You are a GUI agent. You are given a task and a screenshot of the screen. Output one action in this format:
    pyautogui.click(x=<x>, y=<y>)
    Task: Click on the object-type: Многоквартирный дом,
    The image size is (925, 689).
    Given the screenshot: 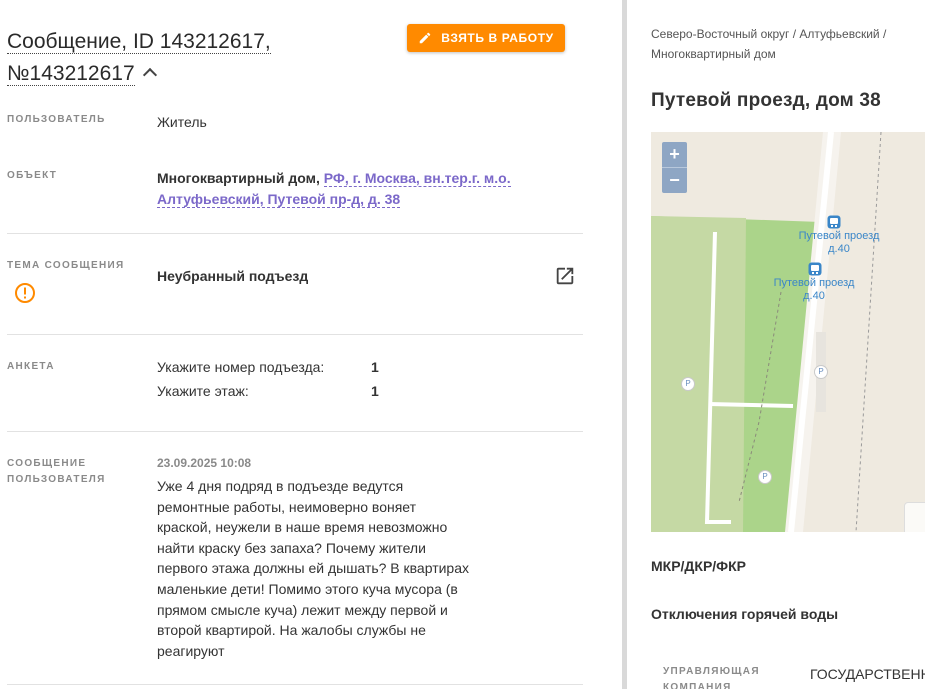 What is the action you would take?
    pyautogui.click(x=238, y=178)
    